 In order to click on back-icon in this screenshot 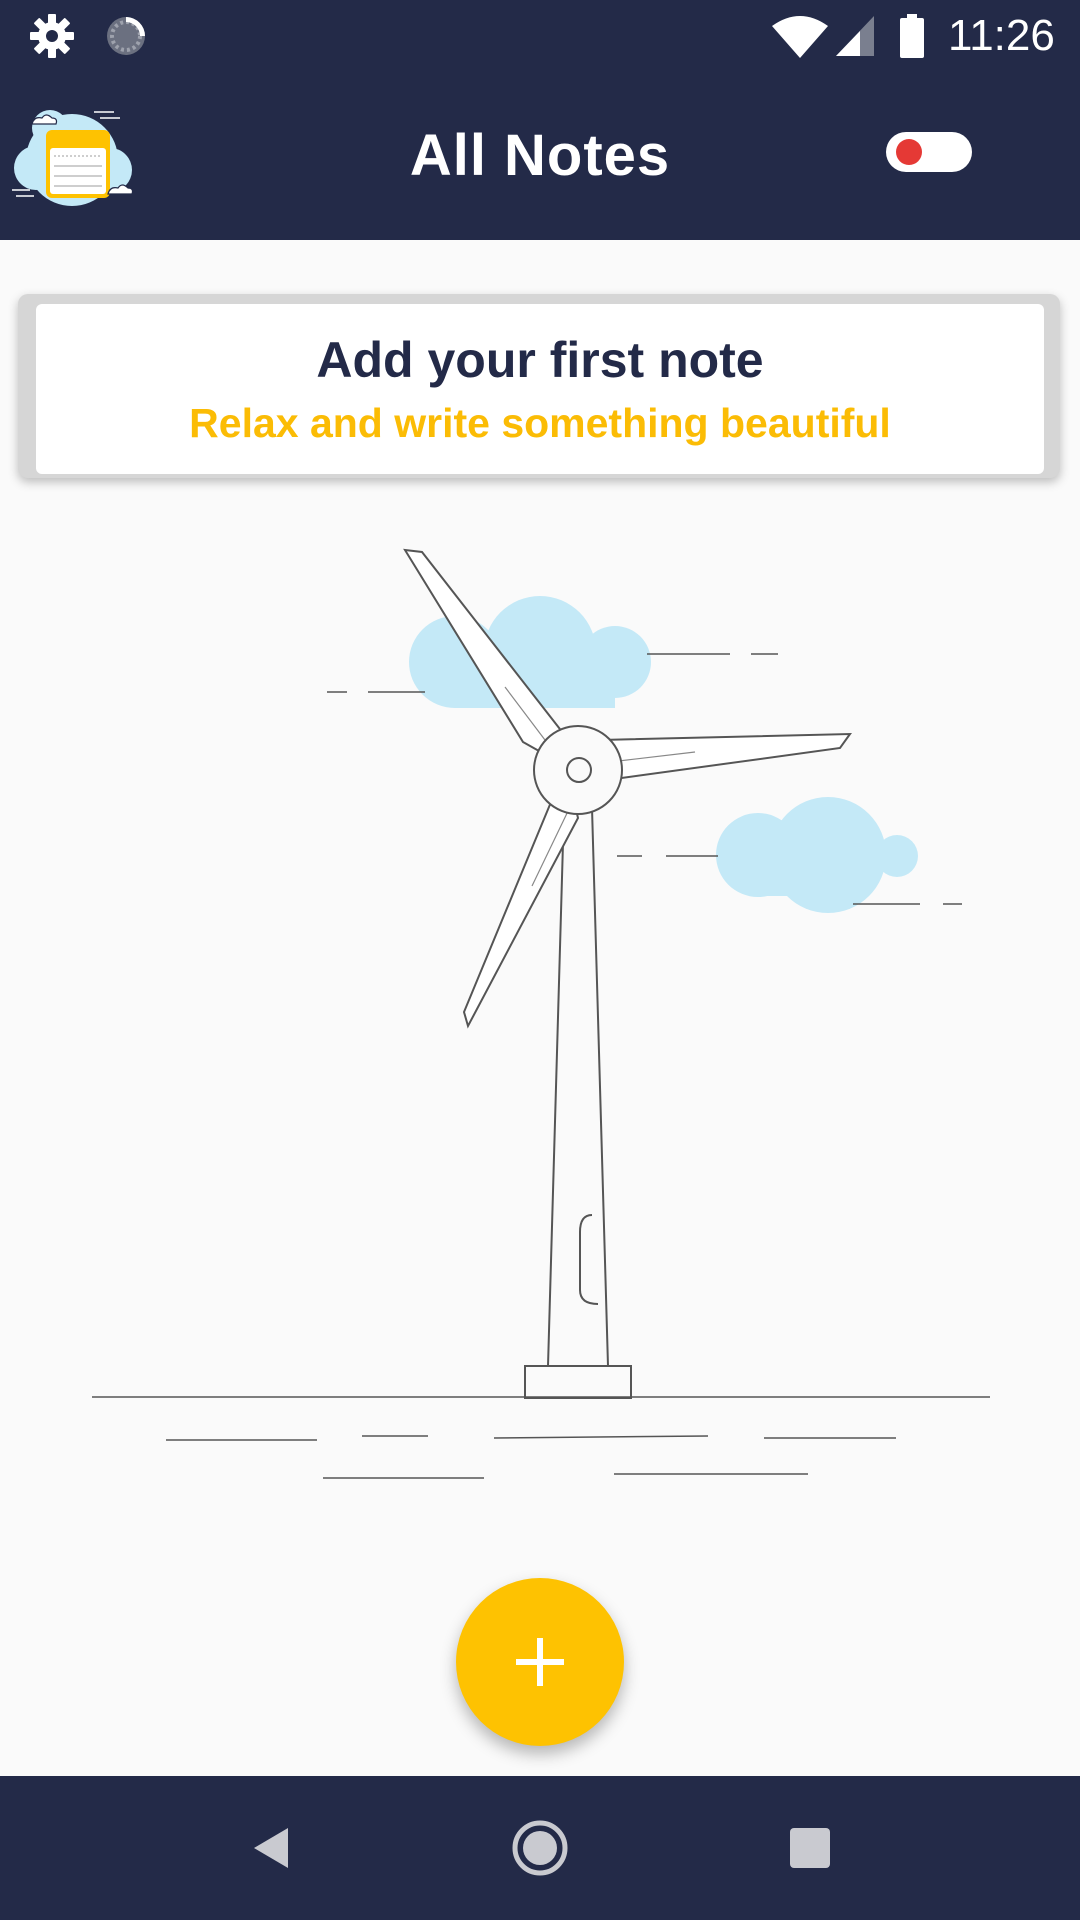, I will do `click(272, 1848)`.